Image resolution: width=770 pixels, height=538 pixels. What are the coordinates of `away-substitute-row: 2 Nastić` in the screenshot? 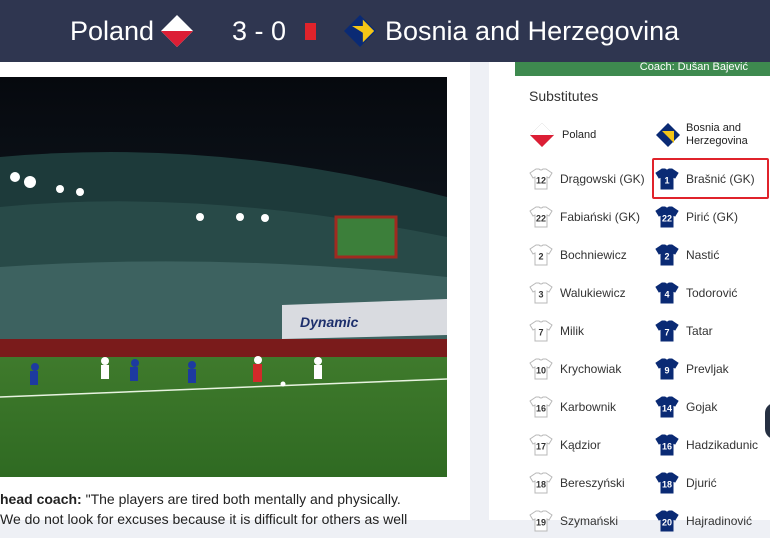 It's located at (687, 255).